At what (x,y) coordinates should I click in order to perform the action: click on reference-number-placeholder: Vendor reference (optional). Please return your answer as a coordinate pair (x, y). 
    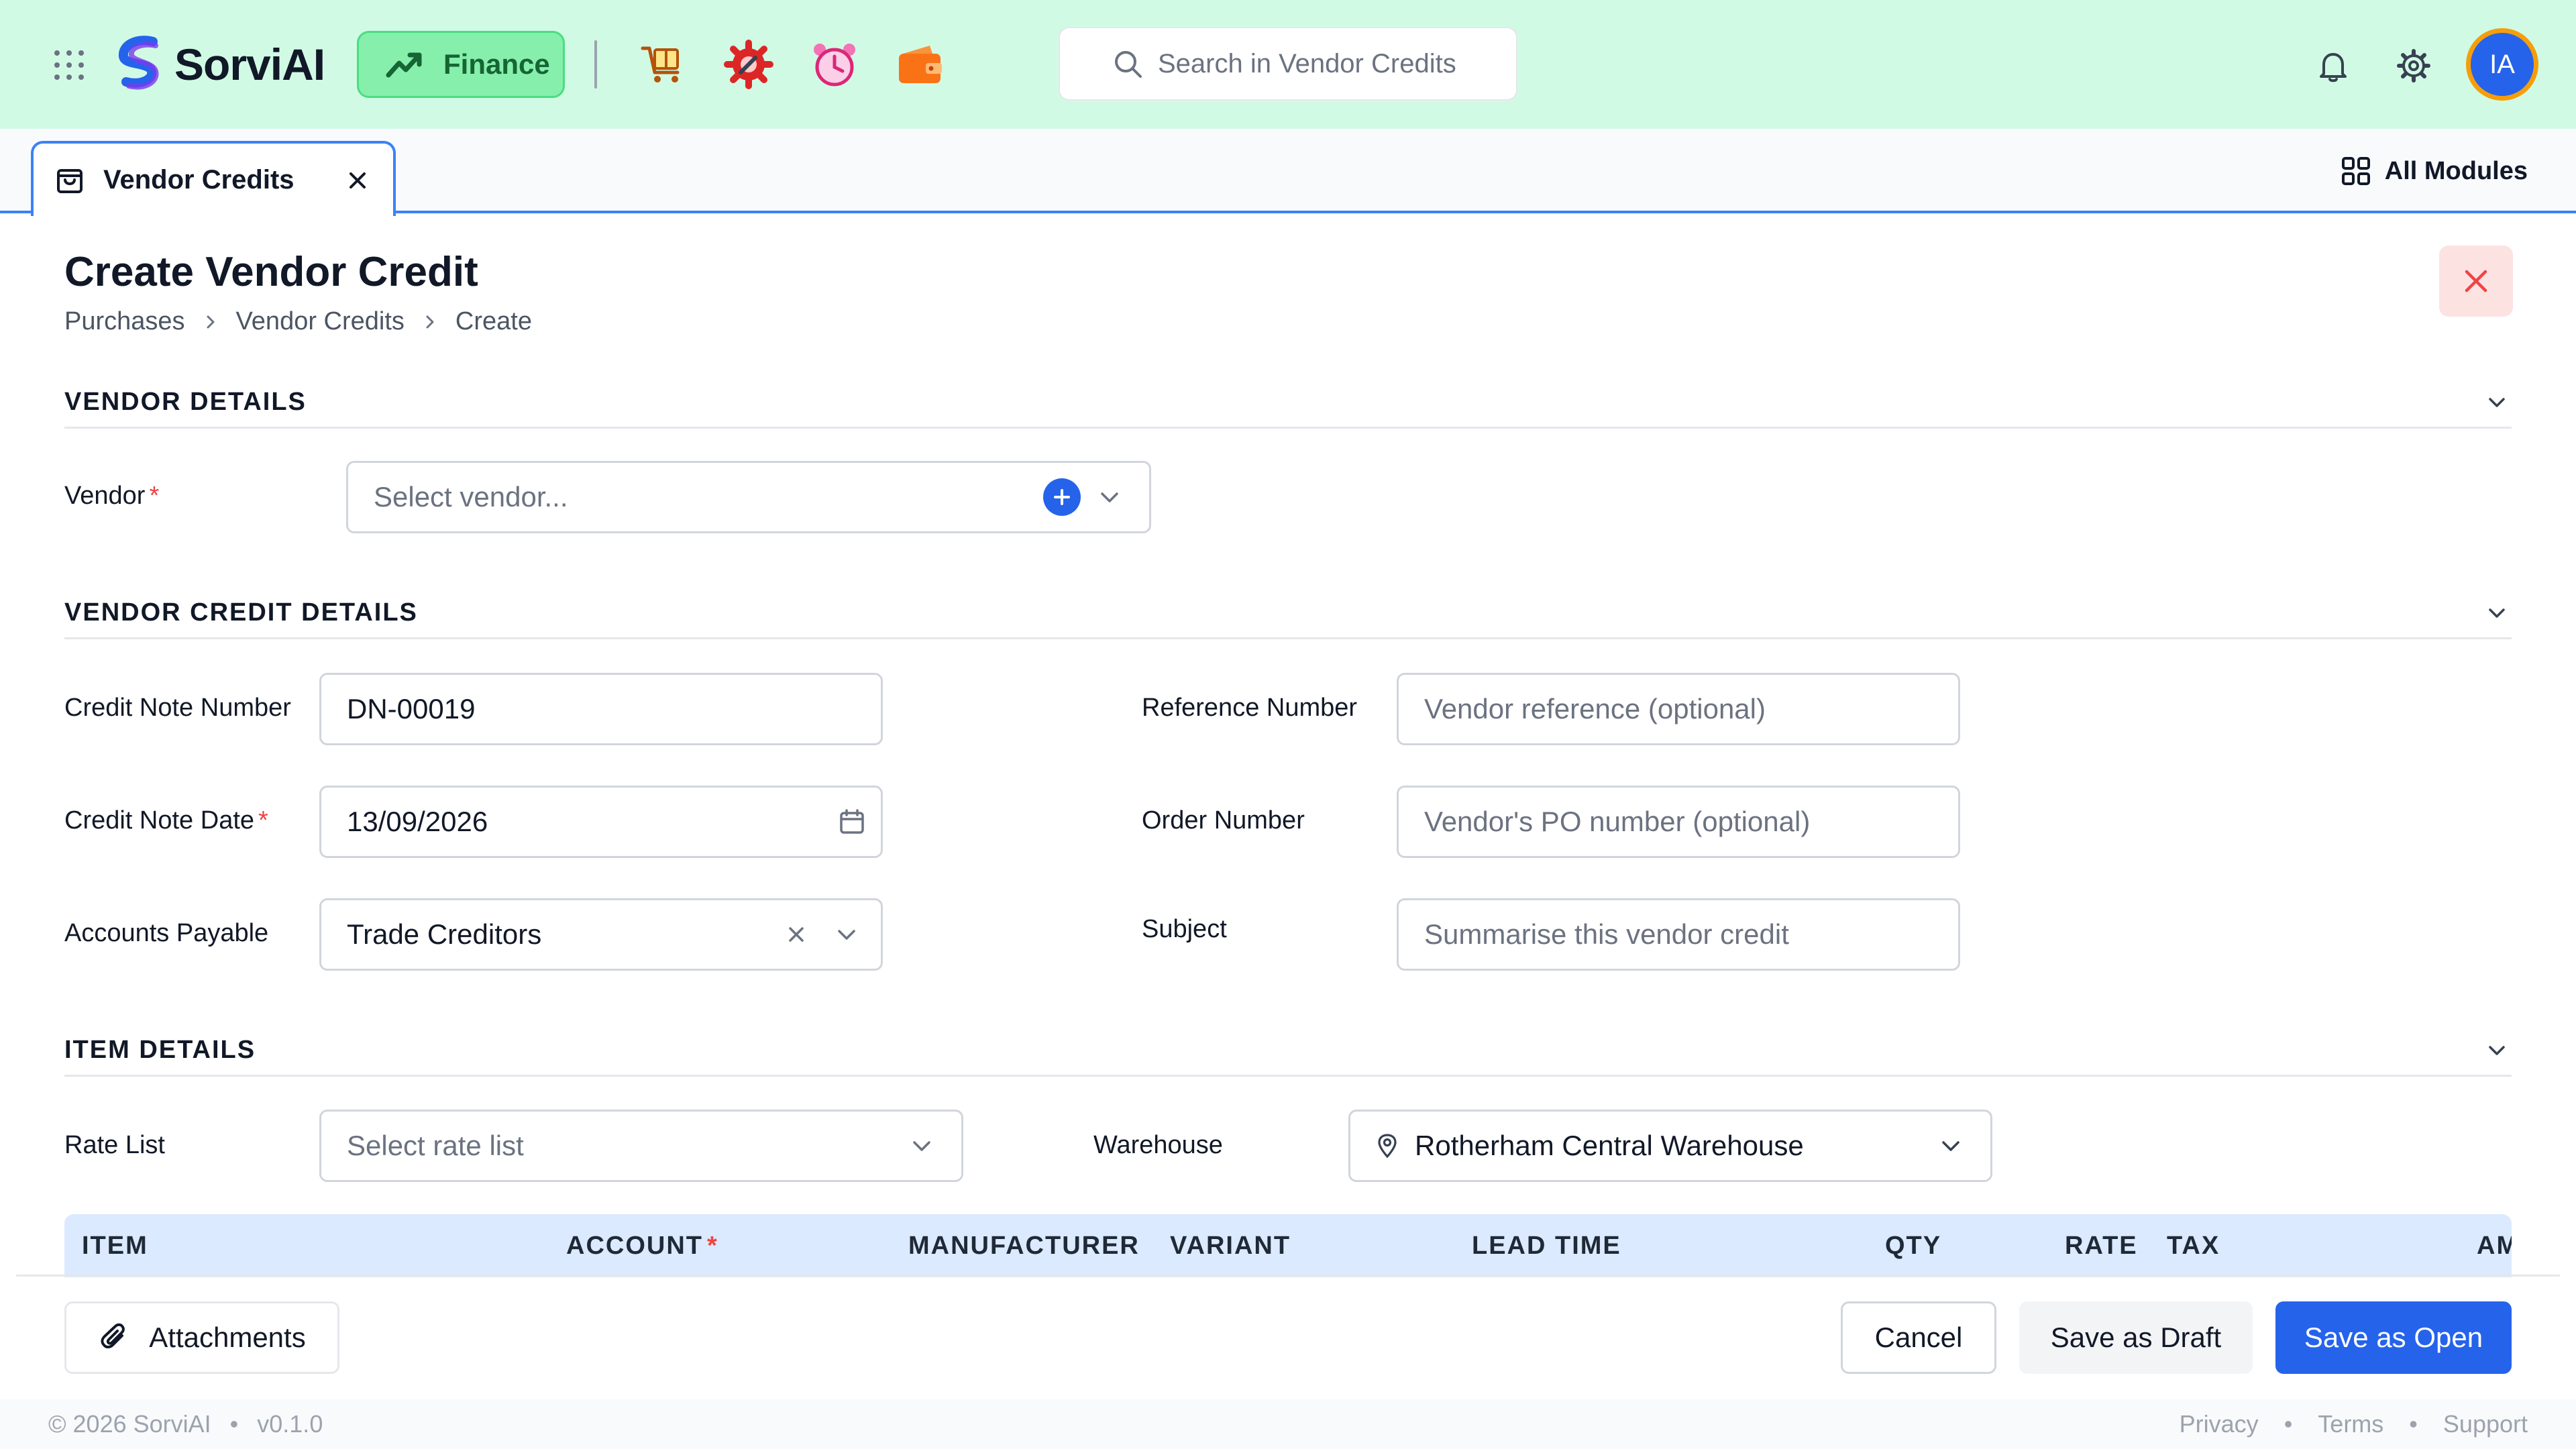
    Looking at the image, I should click on (1595, 708).